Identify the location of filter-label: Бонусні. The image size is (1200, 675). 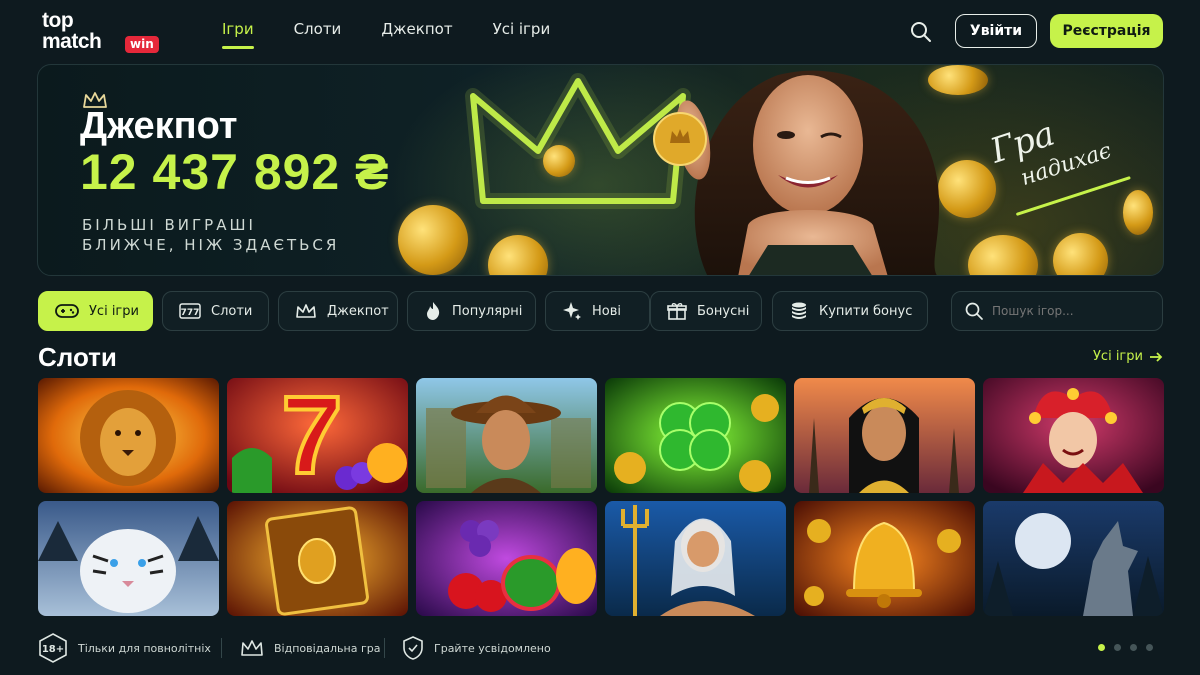
(723, 311).